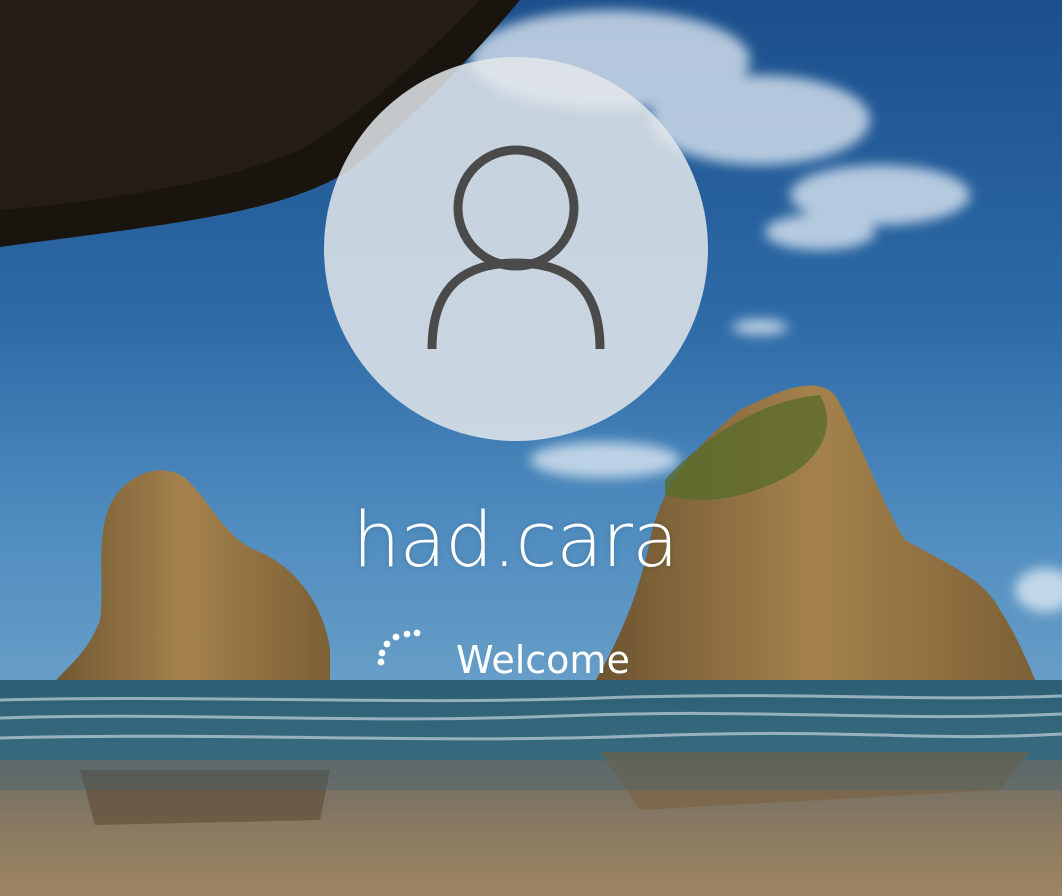  I want to click on user-icon, so click(516, 247).